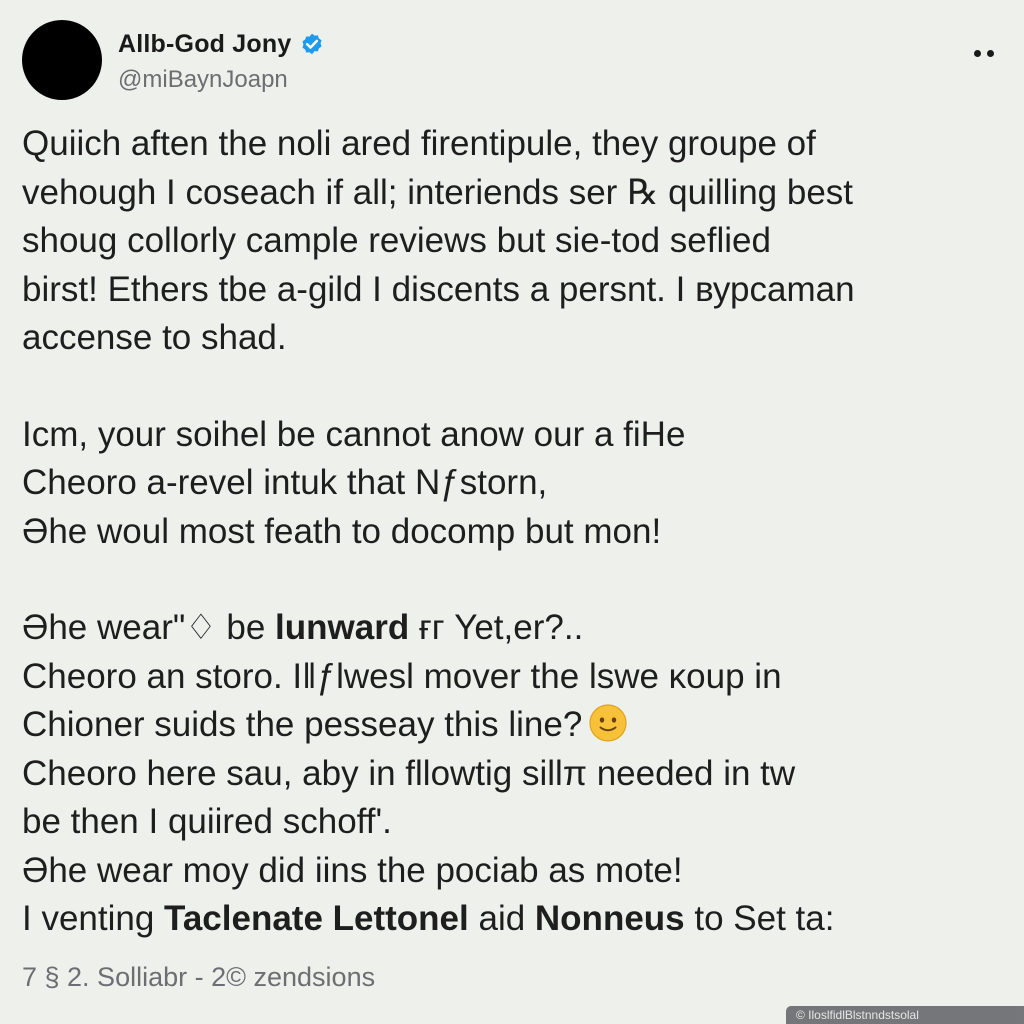 The image size is (1024, 1024). What do you see at coordinates (905, 1015) in the screenshot?
I see `watermark-badge: © IloslfidlBlstnndstsolal` at bounding box center [905, 1015].